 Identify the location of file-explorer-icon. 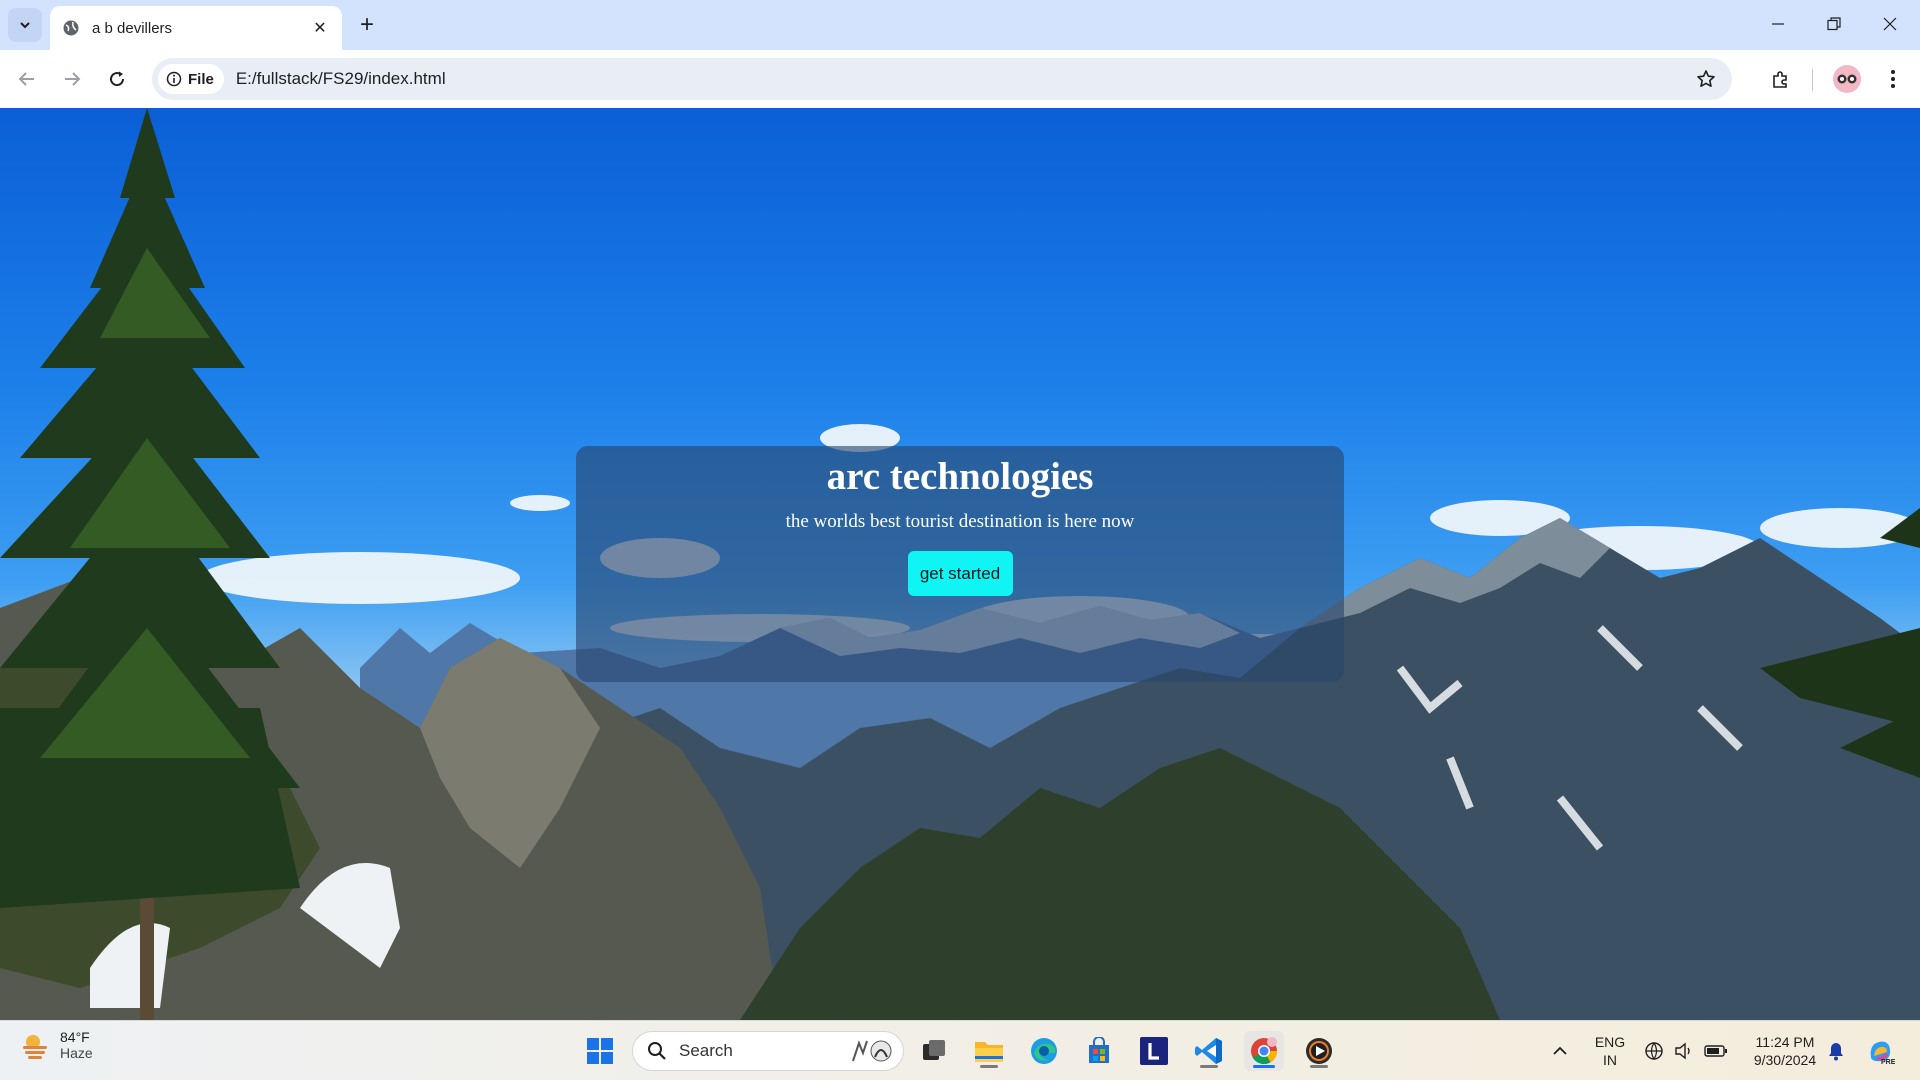
(989, 1051).